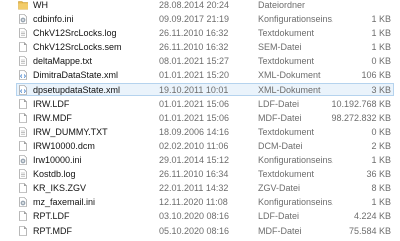 The height and width of the screenshot is (241, 400). What do you see at coordinates (381, 145) in the screenshot?
I see `file-size: 2 KB` at bounding box center [381, 145].